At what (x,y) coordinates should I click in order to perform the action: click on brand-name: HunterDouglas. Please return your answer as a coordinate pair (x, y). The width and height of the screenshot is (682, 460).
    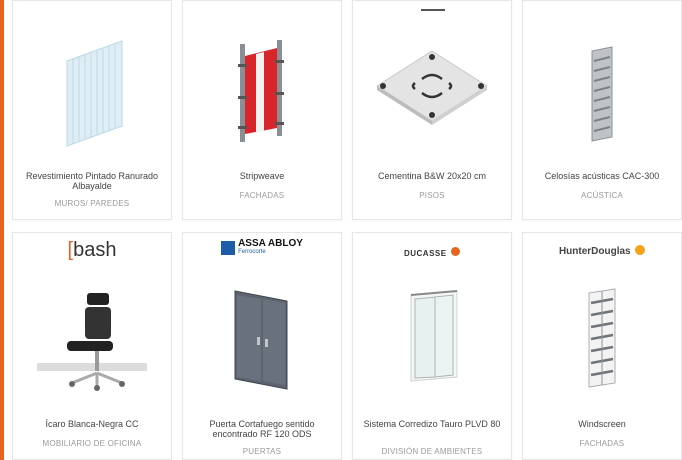
    Looking at the image, I should click on (594, 251).